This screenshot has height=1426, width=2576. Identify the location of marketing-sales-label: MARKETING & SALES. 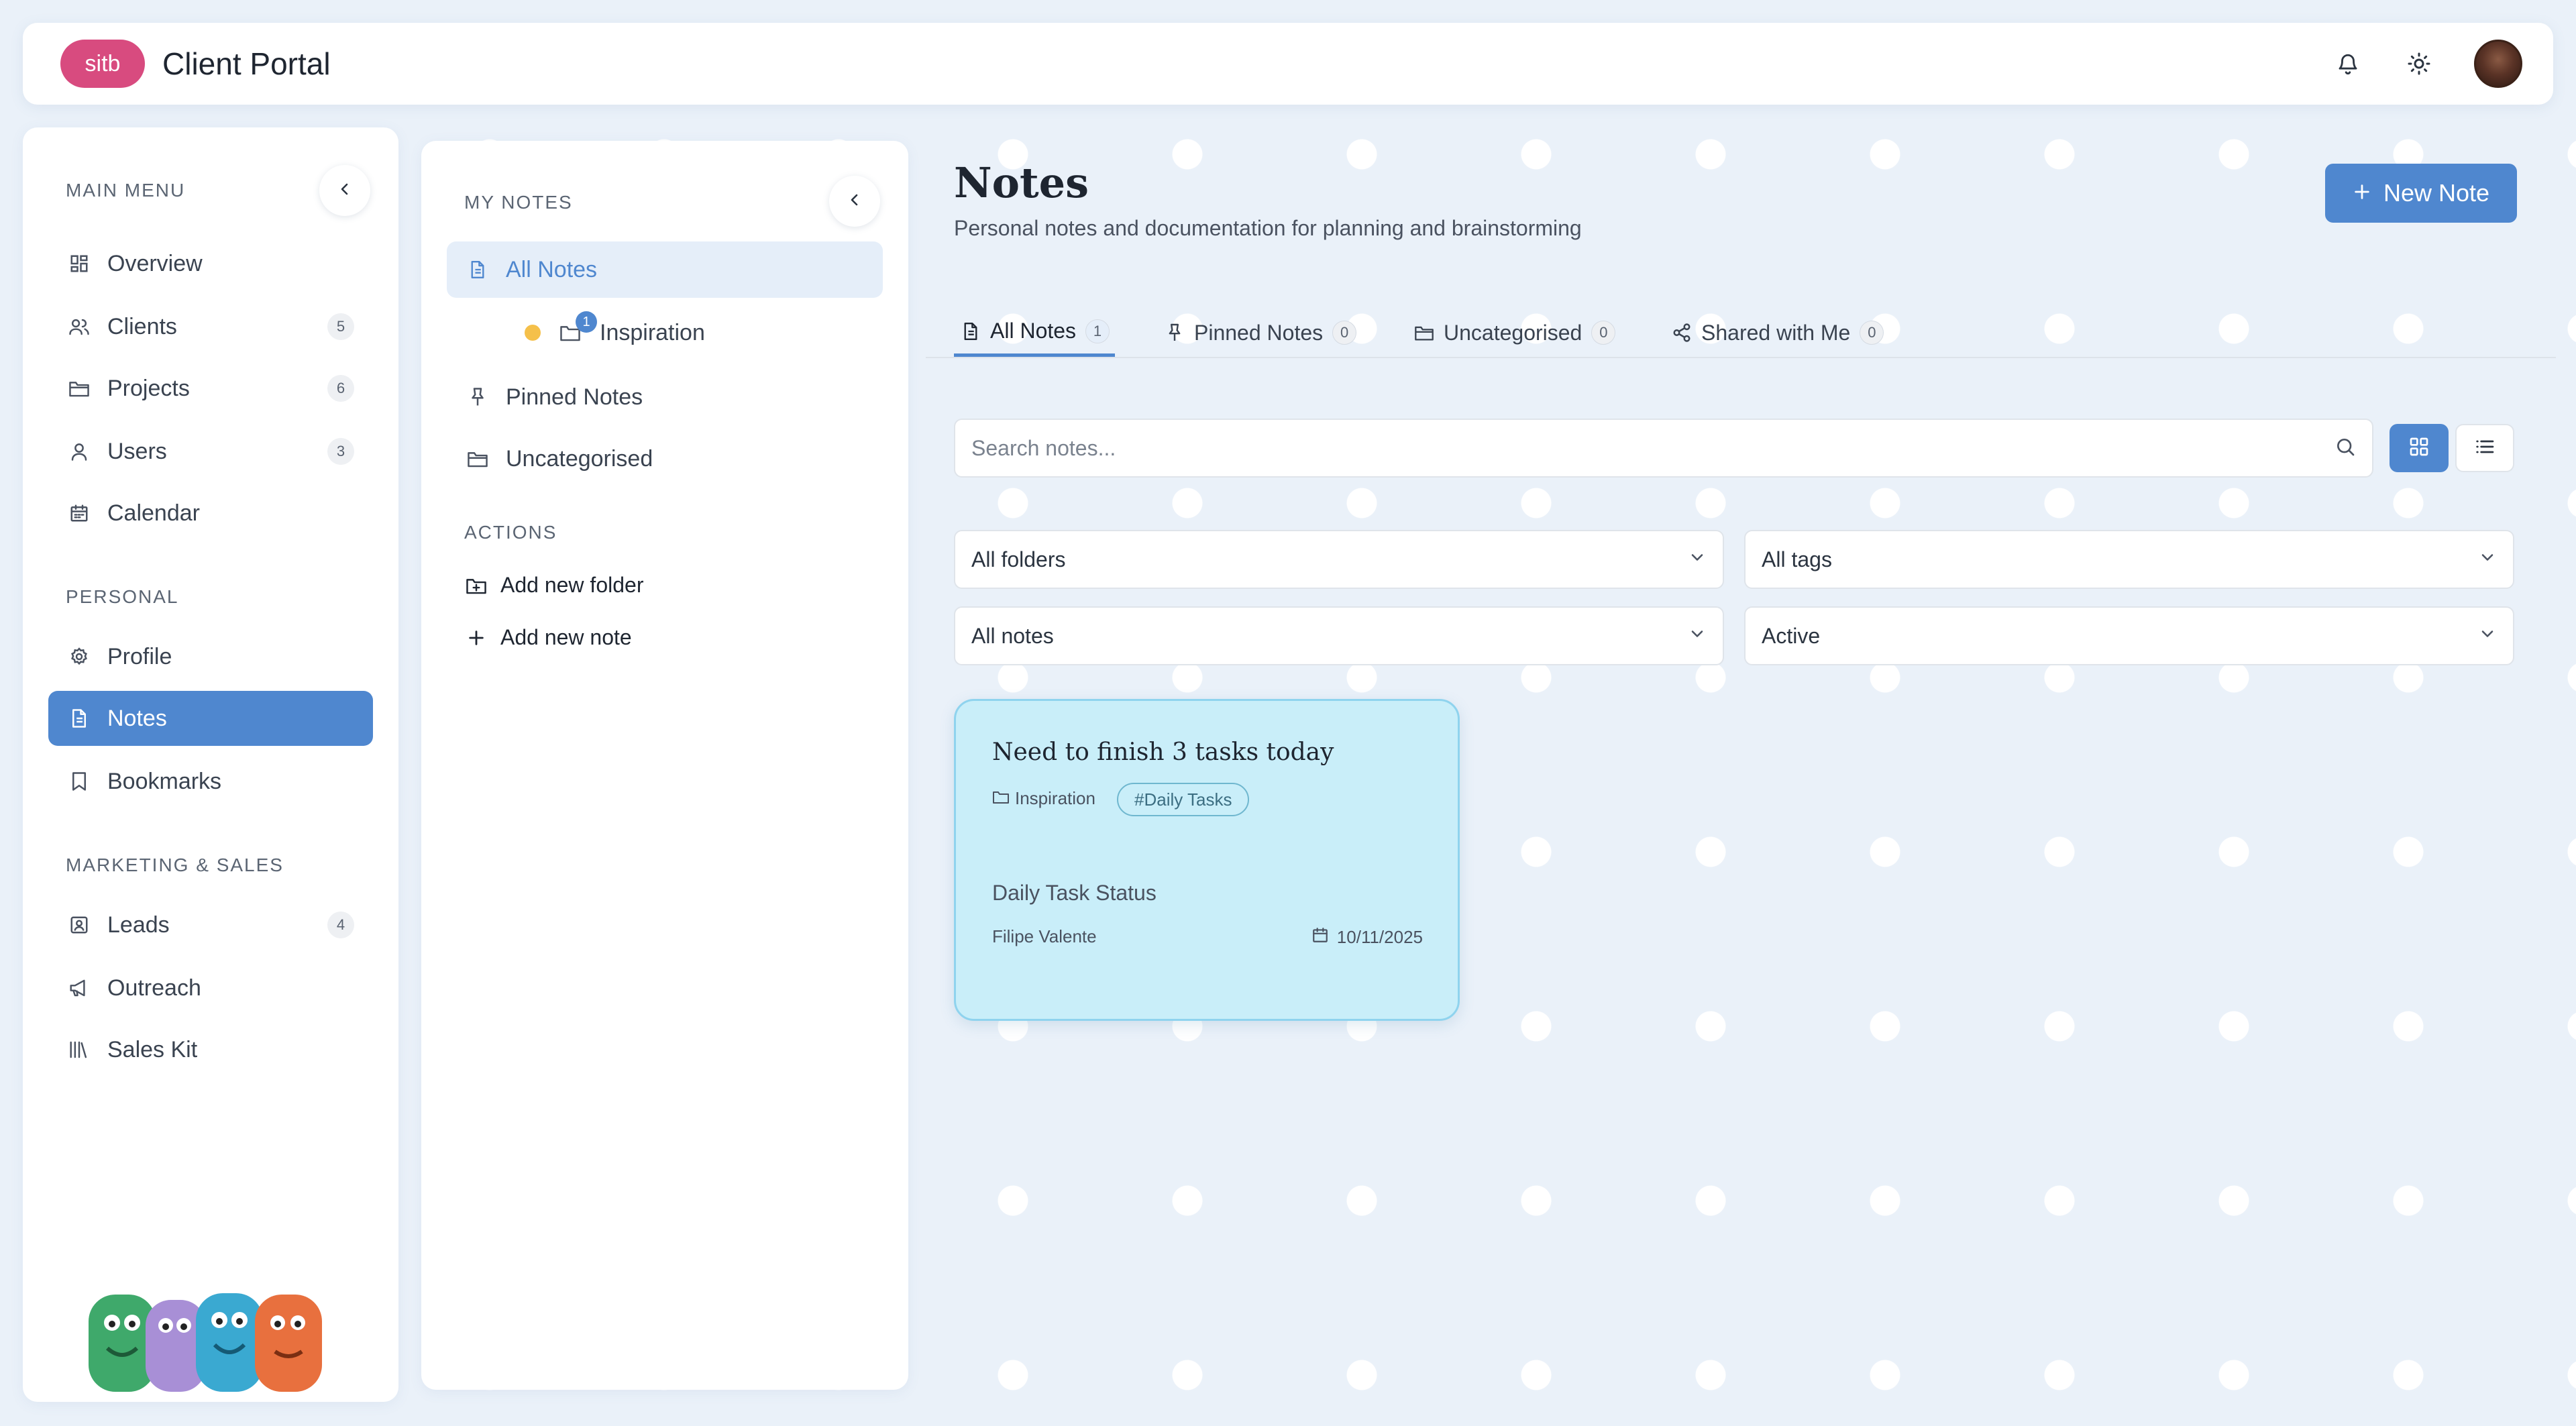
(175, 865).